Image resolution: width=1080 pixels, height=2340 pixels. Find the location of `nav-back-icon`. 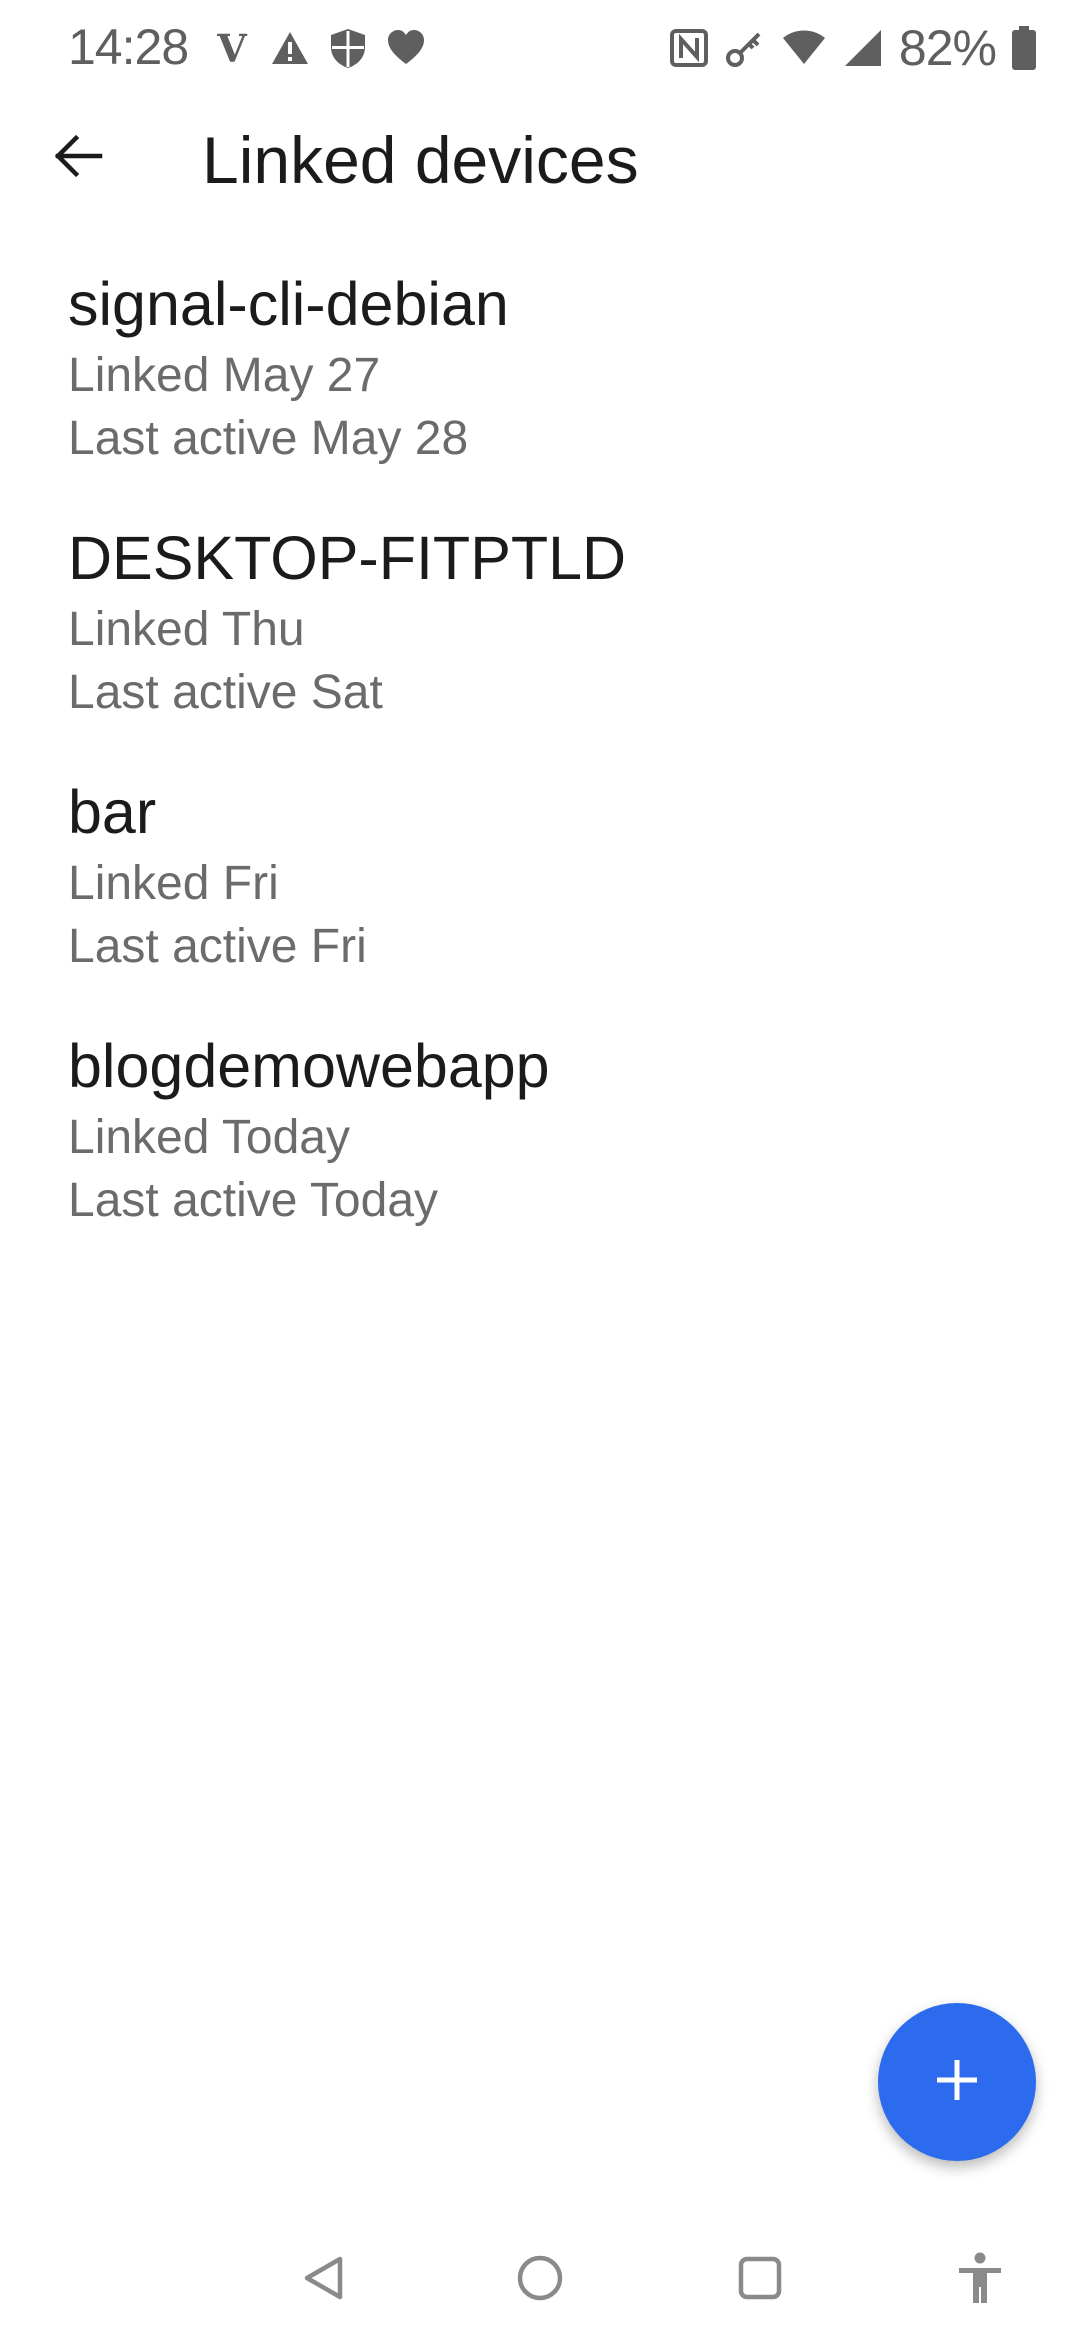

nav-back-icon is located at coordinates (324, 2280).